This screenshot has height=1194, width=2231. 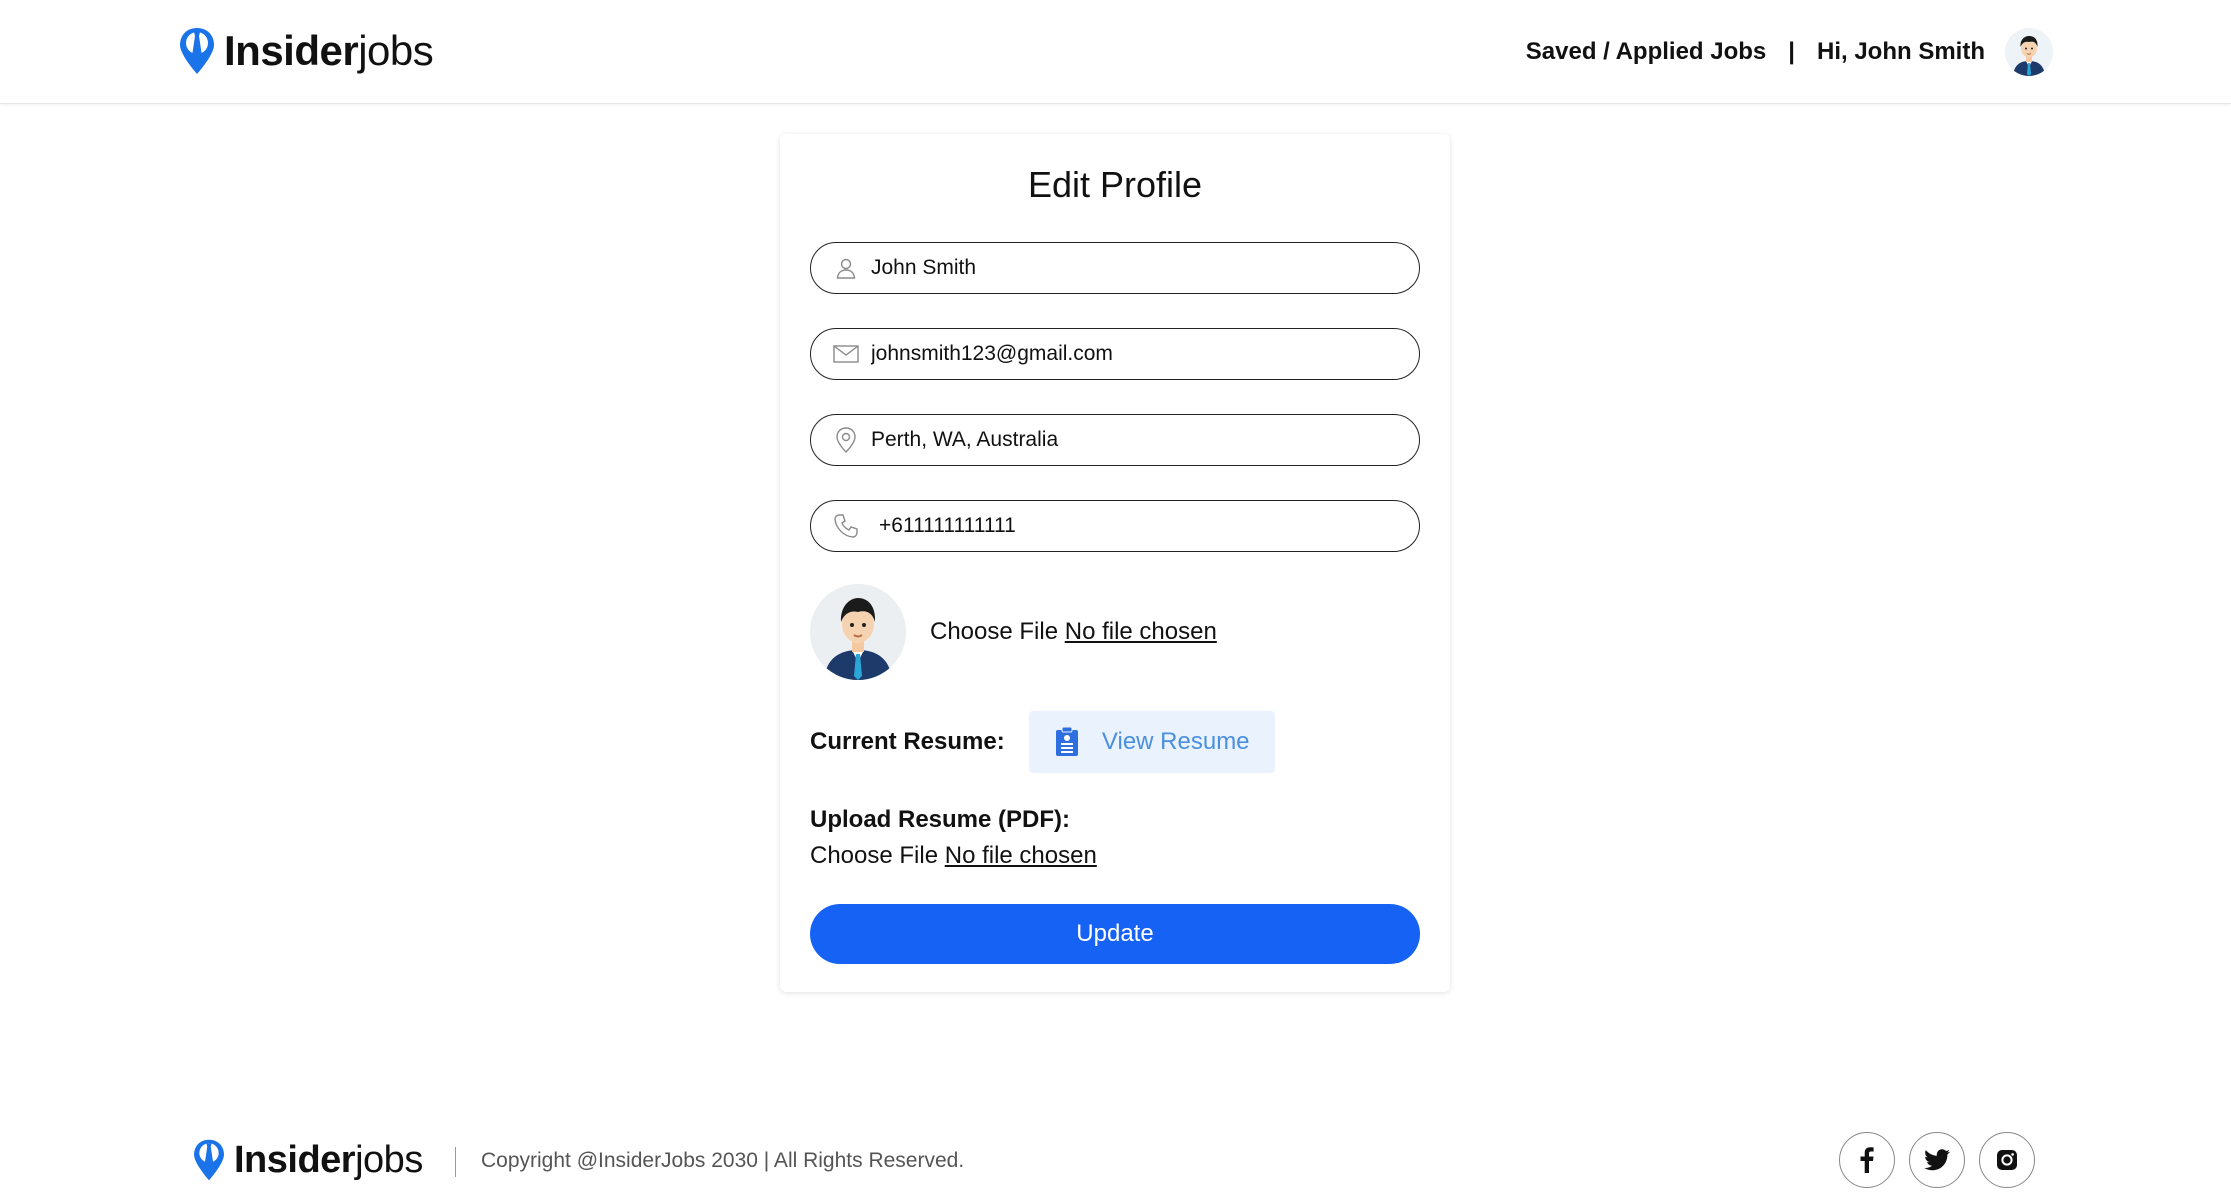 I want to click on location-field, so click(x=1115, y=440).